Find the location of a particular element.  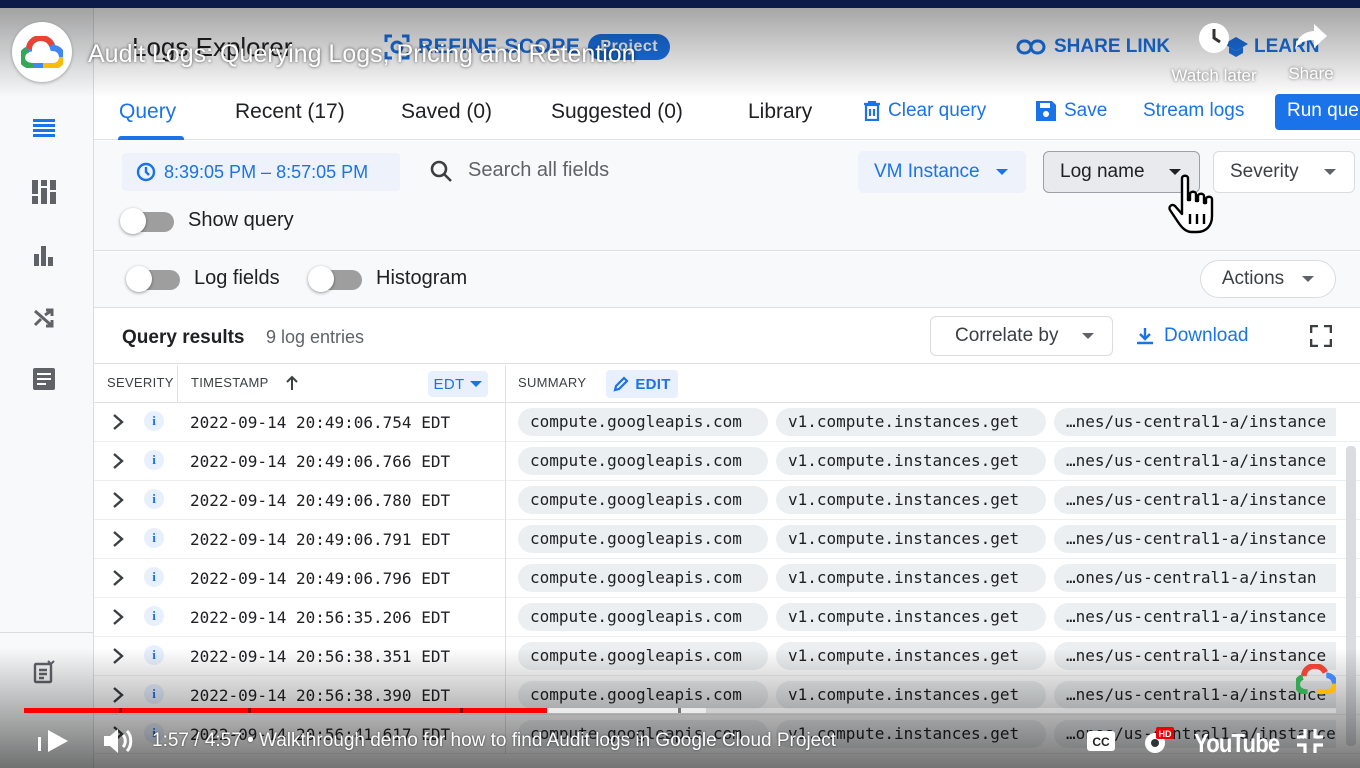

volume-icon is located at coordinates (119, 741).